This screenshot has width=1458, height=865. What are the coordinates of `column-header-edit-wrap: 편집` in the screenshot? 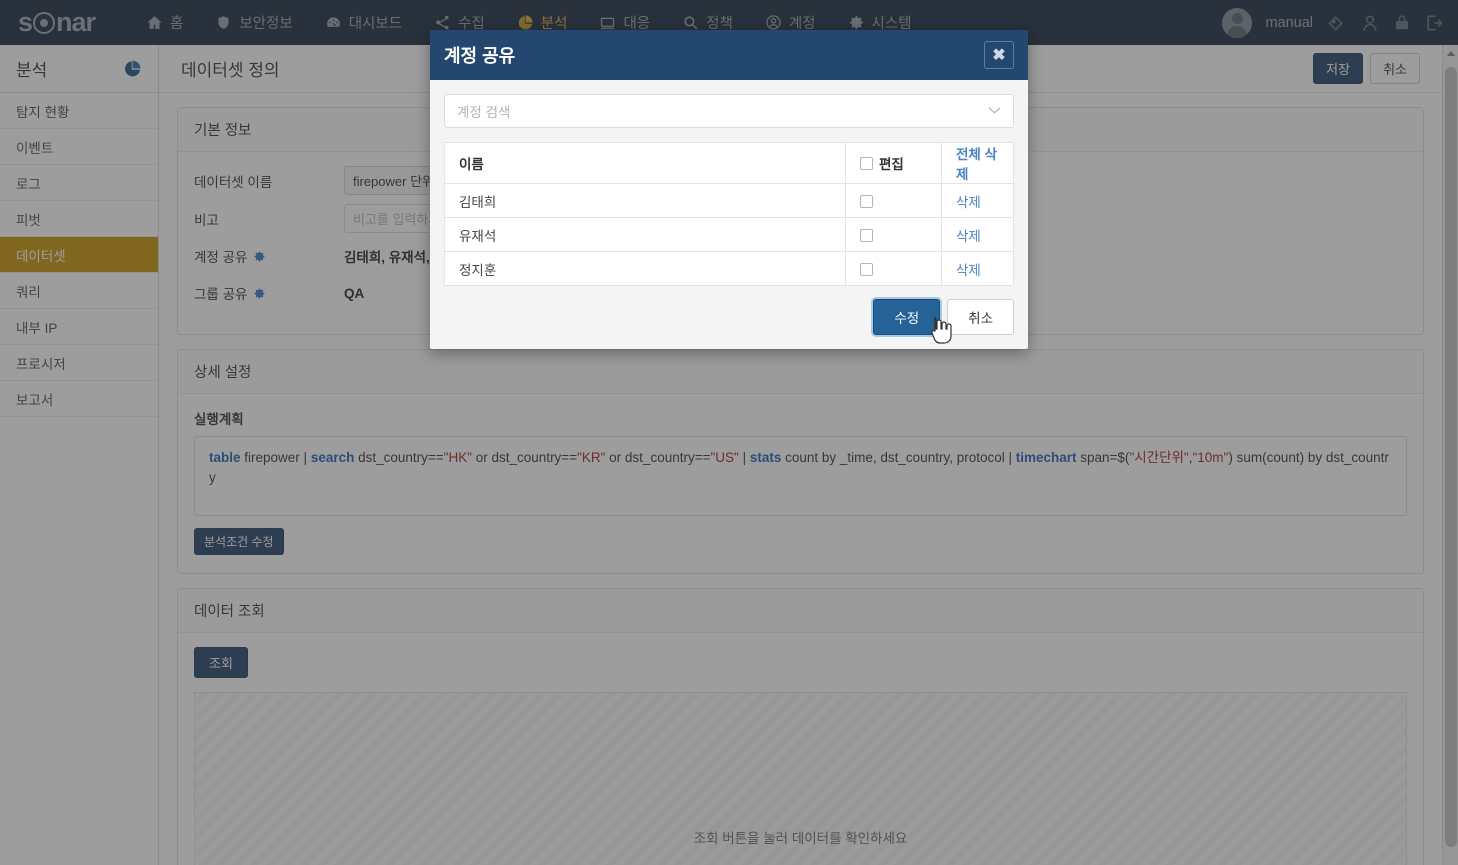 It's located at (882, 163).